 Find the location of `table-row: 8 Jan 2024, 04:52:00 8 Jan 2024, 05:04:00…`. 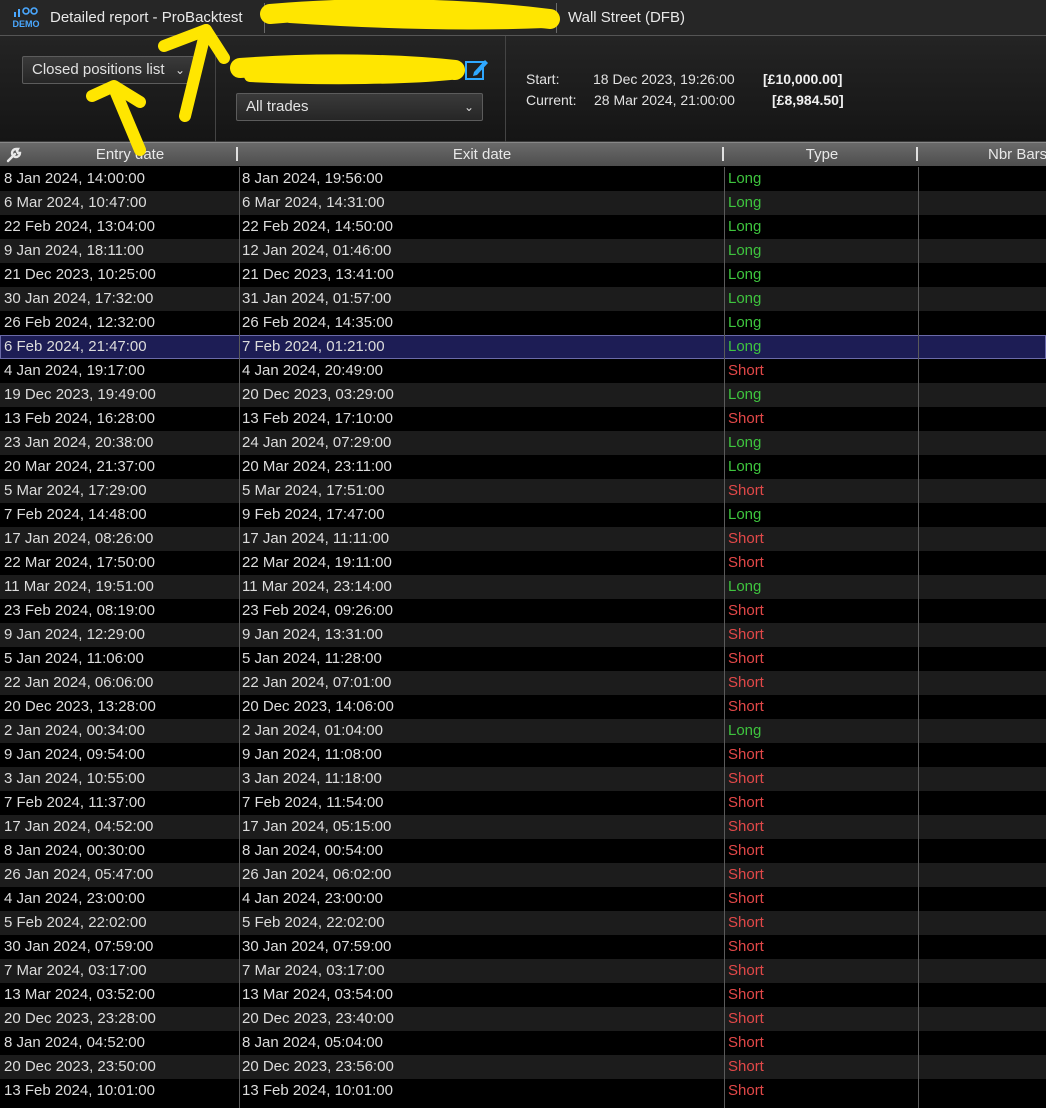

table-row: 8 Jan 2024, 04:52:00 8 Jan 2024, 05:04:00… is located at coordinates (523, 1043).